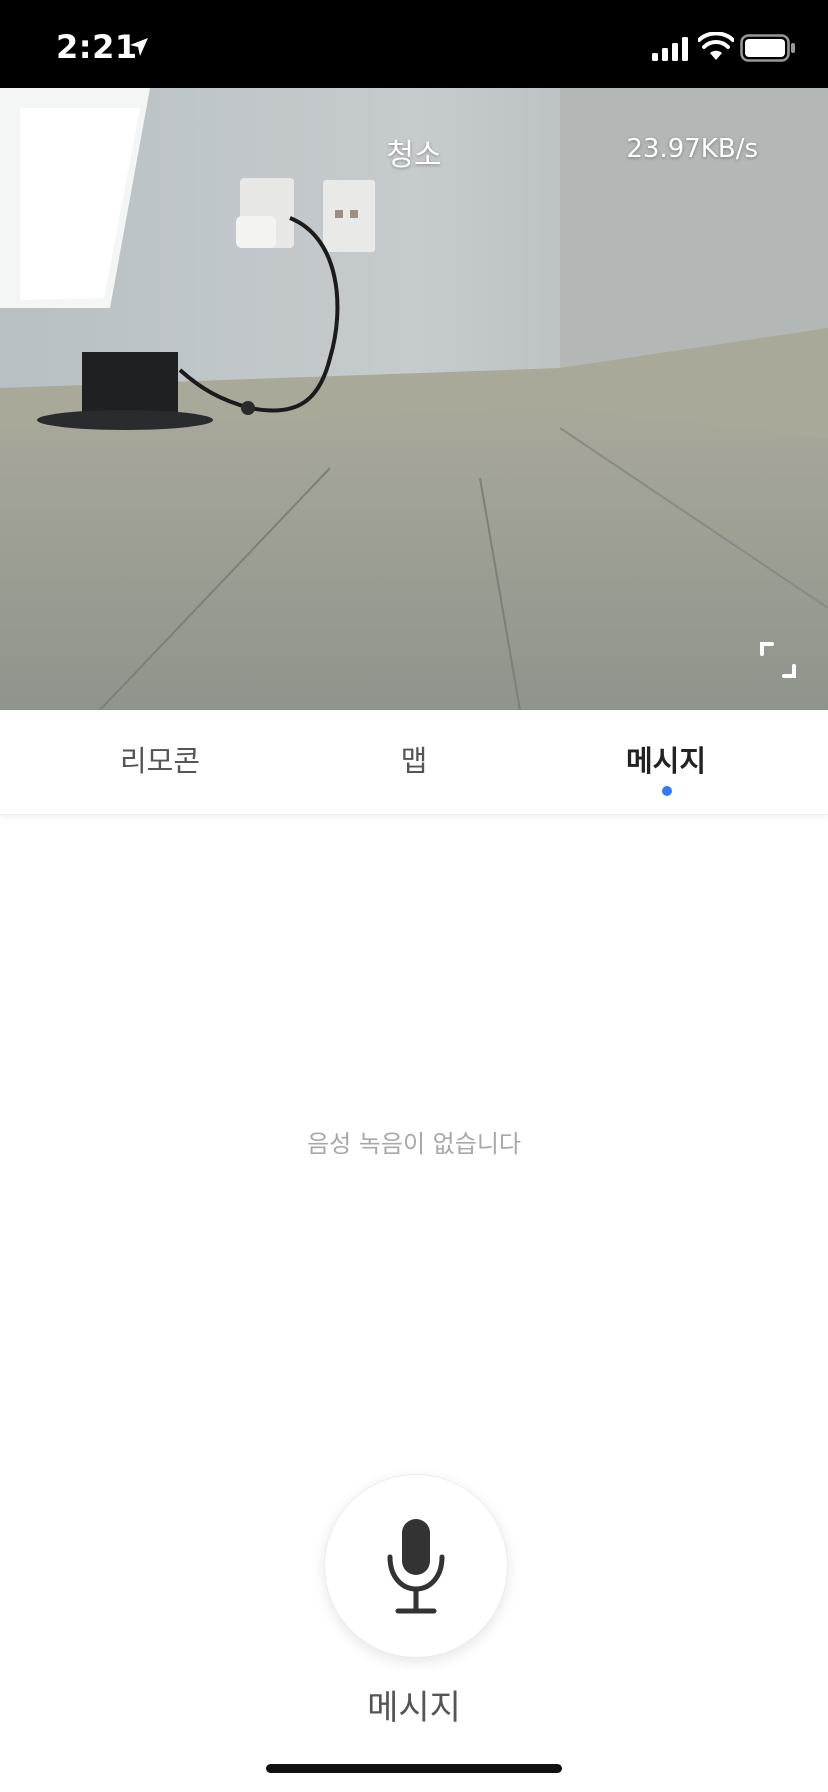 Image resolution: width=828 pixels, height=1792 pixels. What do you see at coordinates (716, 46) in the screenshot?
I see `wifi-icon` at bounding box center [716, 46].